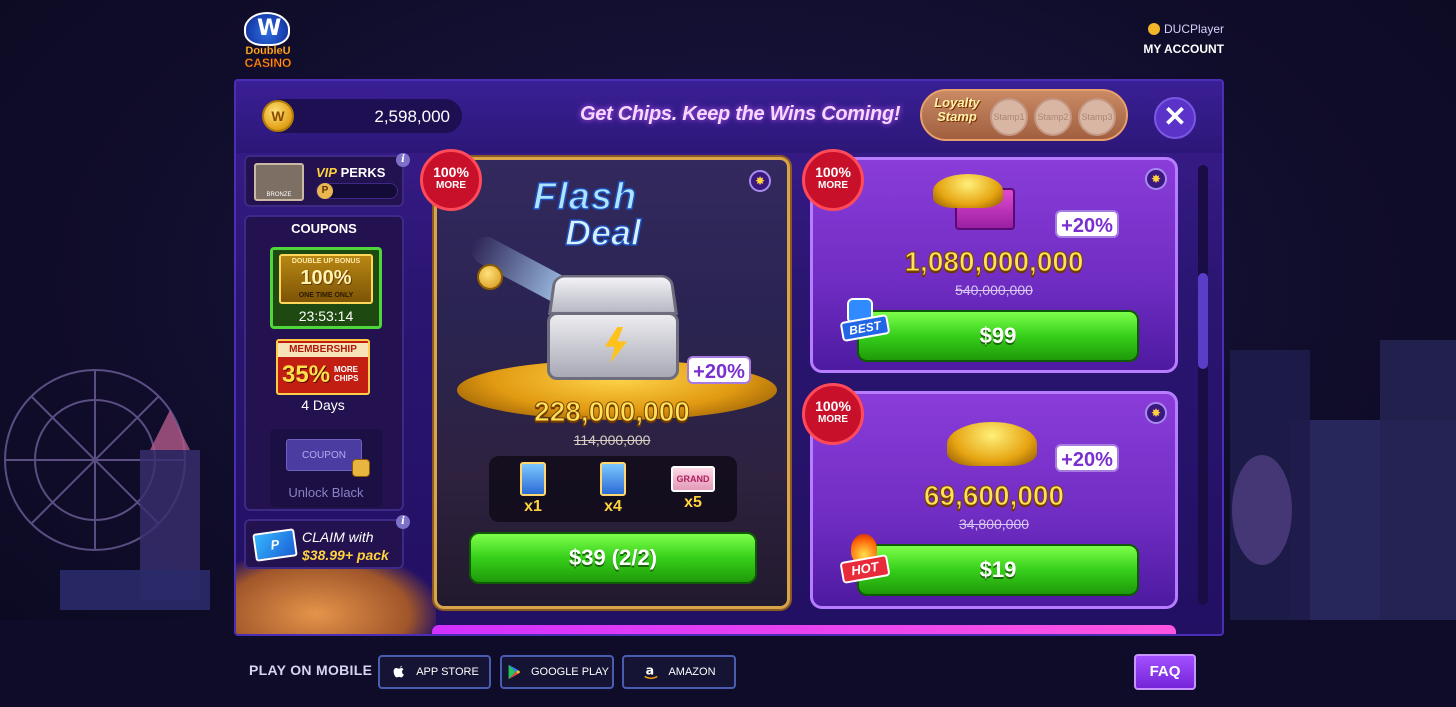  I want to click on vip-perks-title: VIP PERKS, so click(350, 172).